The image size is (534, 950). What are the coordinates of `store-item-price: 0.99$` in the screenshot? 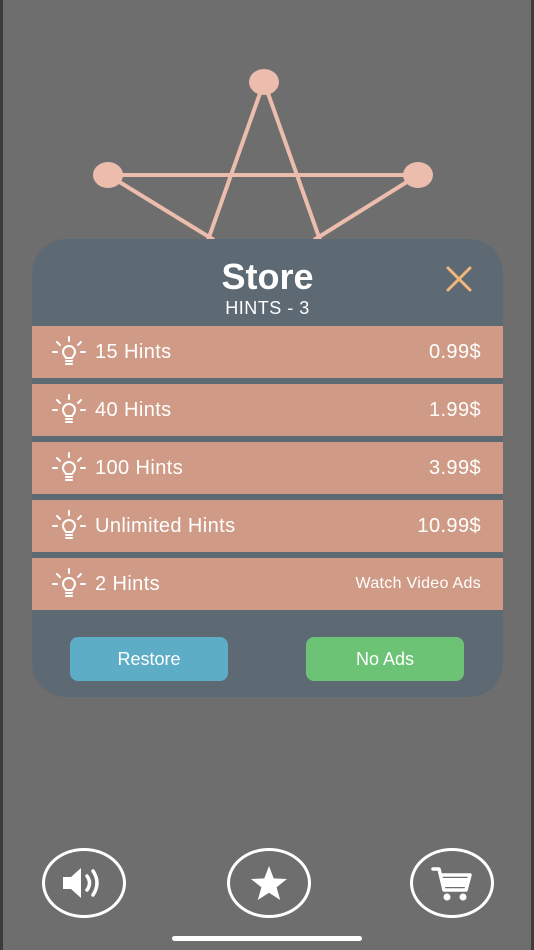 It's located at (454, 352).